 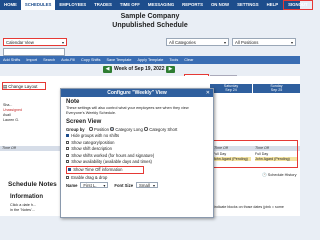 I want to click on show-time-off-option: Show Time Off information, so click(x=105, y=169).